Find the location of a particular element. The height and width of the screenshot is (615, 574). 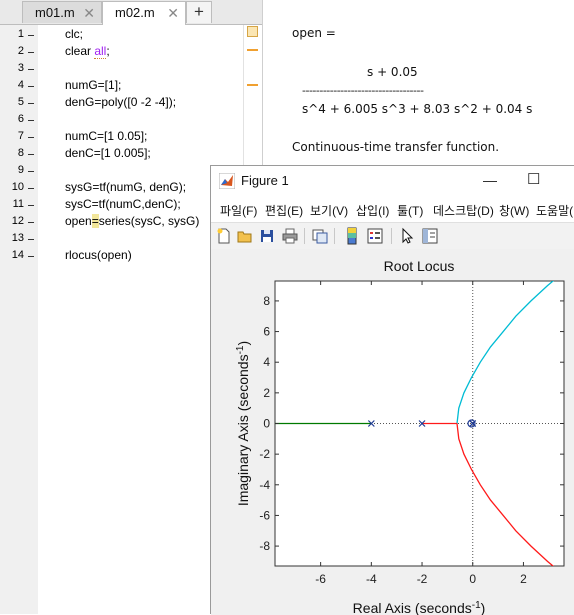

line-number: 1 is located at coordinates (20, 34).